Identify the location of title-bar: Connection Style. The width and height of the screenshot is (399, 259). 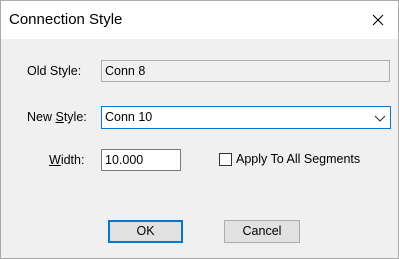
(199, 20).